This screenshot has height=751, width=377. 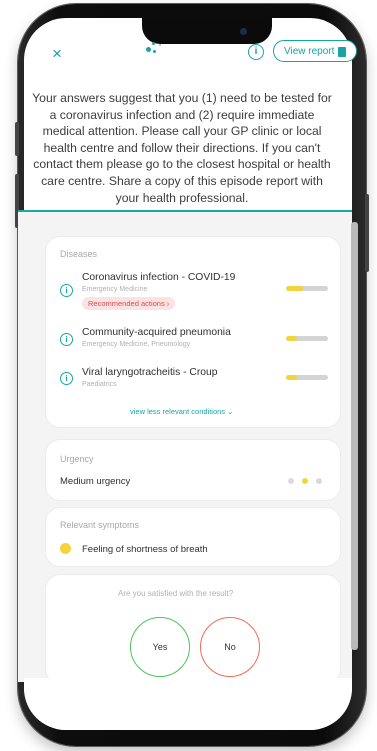 I want to click on info-icon: i, so click(x=256, y=52).